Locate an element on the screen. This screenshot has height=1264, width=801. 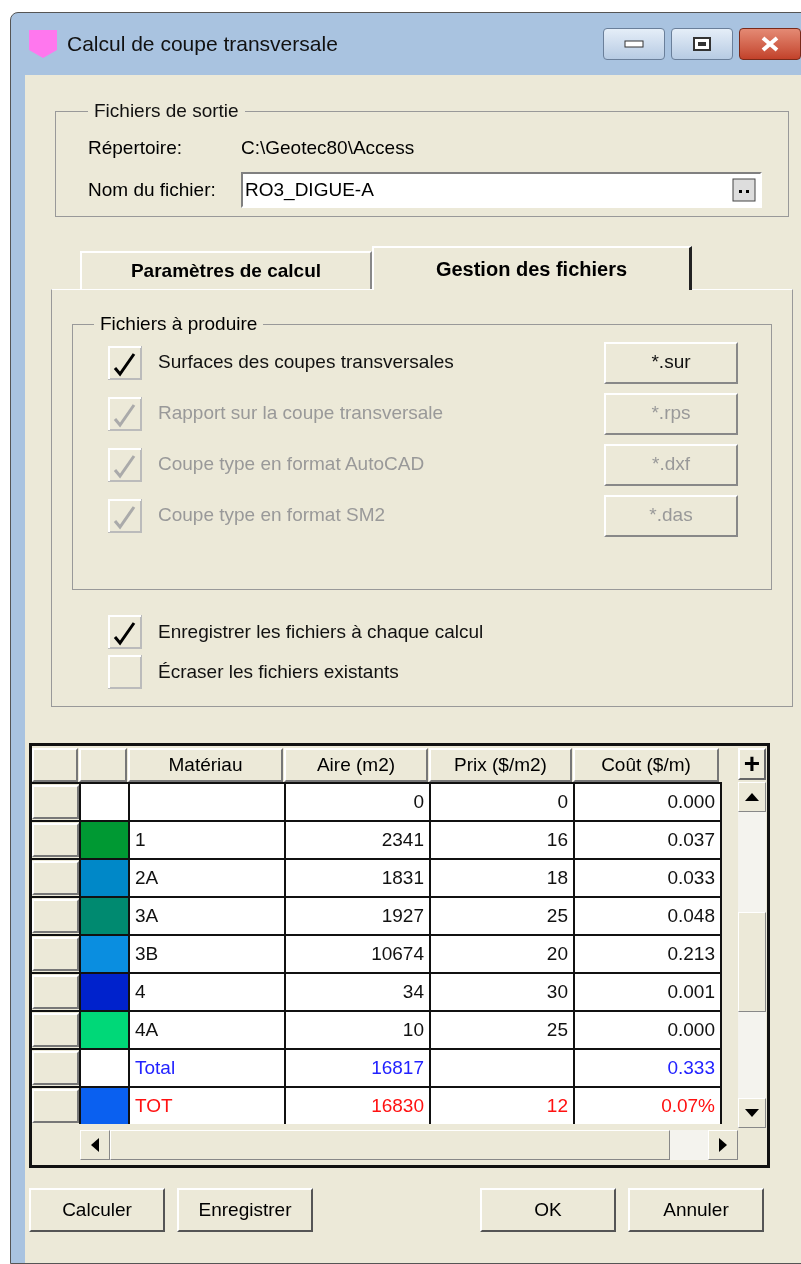
add-row-button: + is located at coordinates (752, 764).